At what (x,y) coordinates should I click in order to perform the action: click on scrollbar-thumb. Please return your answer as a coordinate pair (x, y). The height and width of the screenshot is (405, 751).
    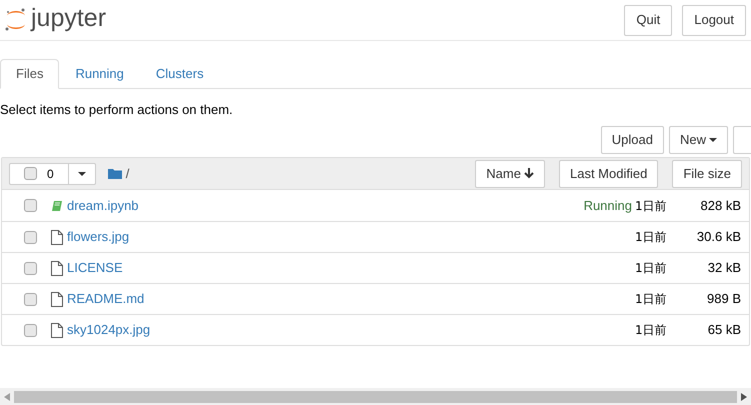
    Looking at the image, I should click on (375, 396).